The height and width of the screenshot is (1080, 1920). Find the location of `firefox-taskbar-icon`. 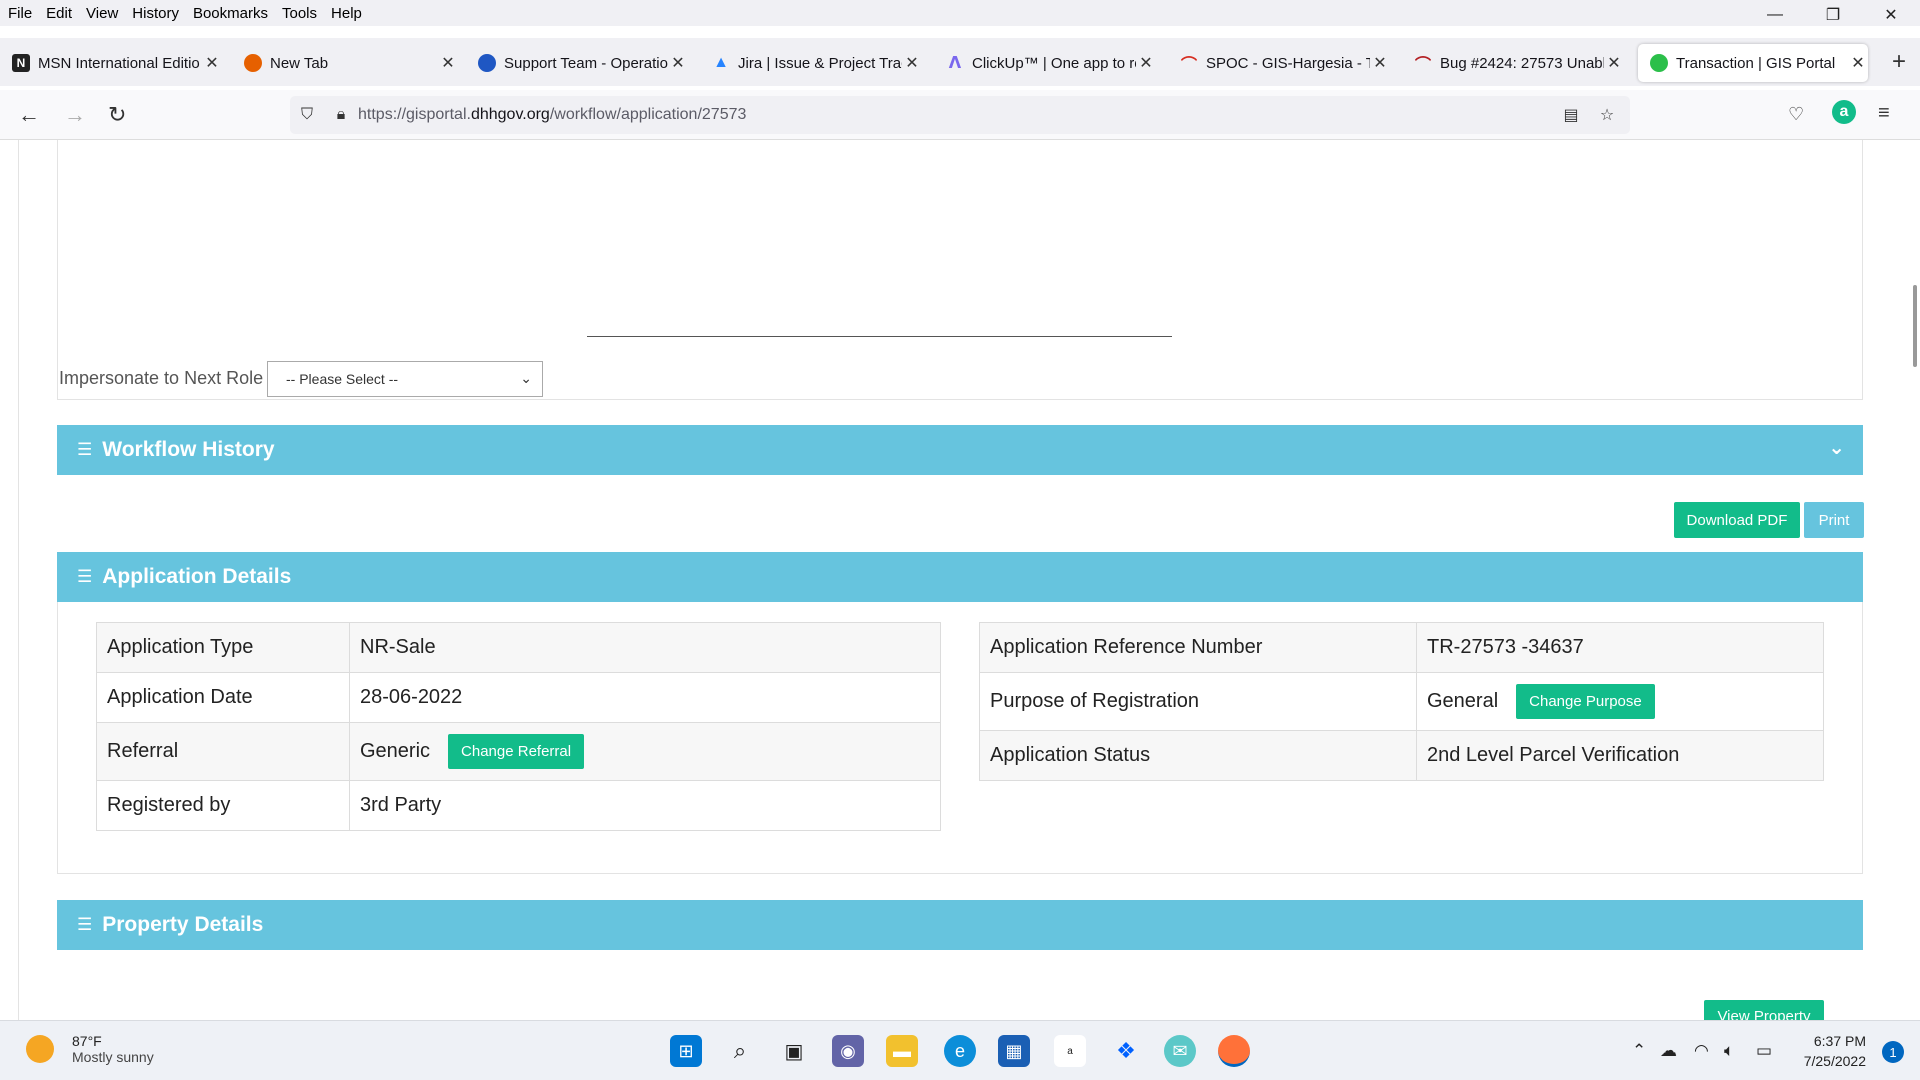

firefox-taskbar-icon is located at coordinates (1234, 1051).